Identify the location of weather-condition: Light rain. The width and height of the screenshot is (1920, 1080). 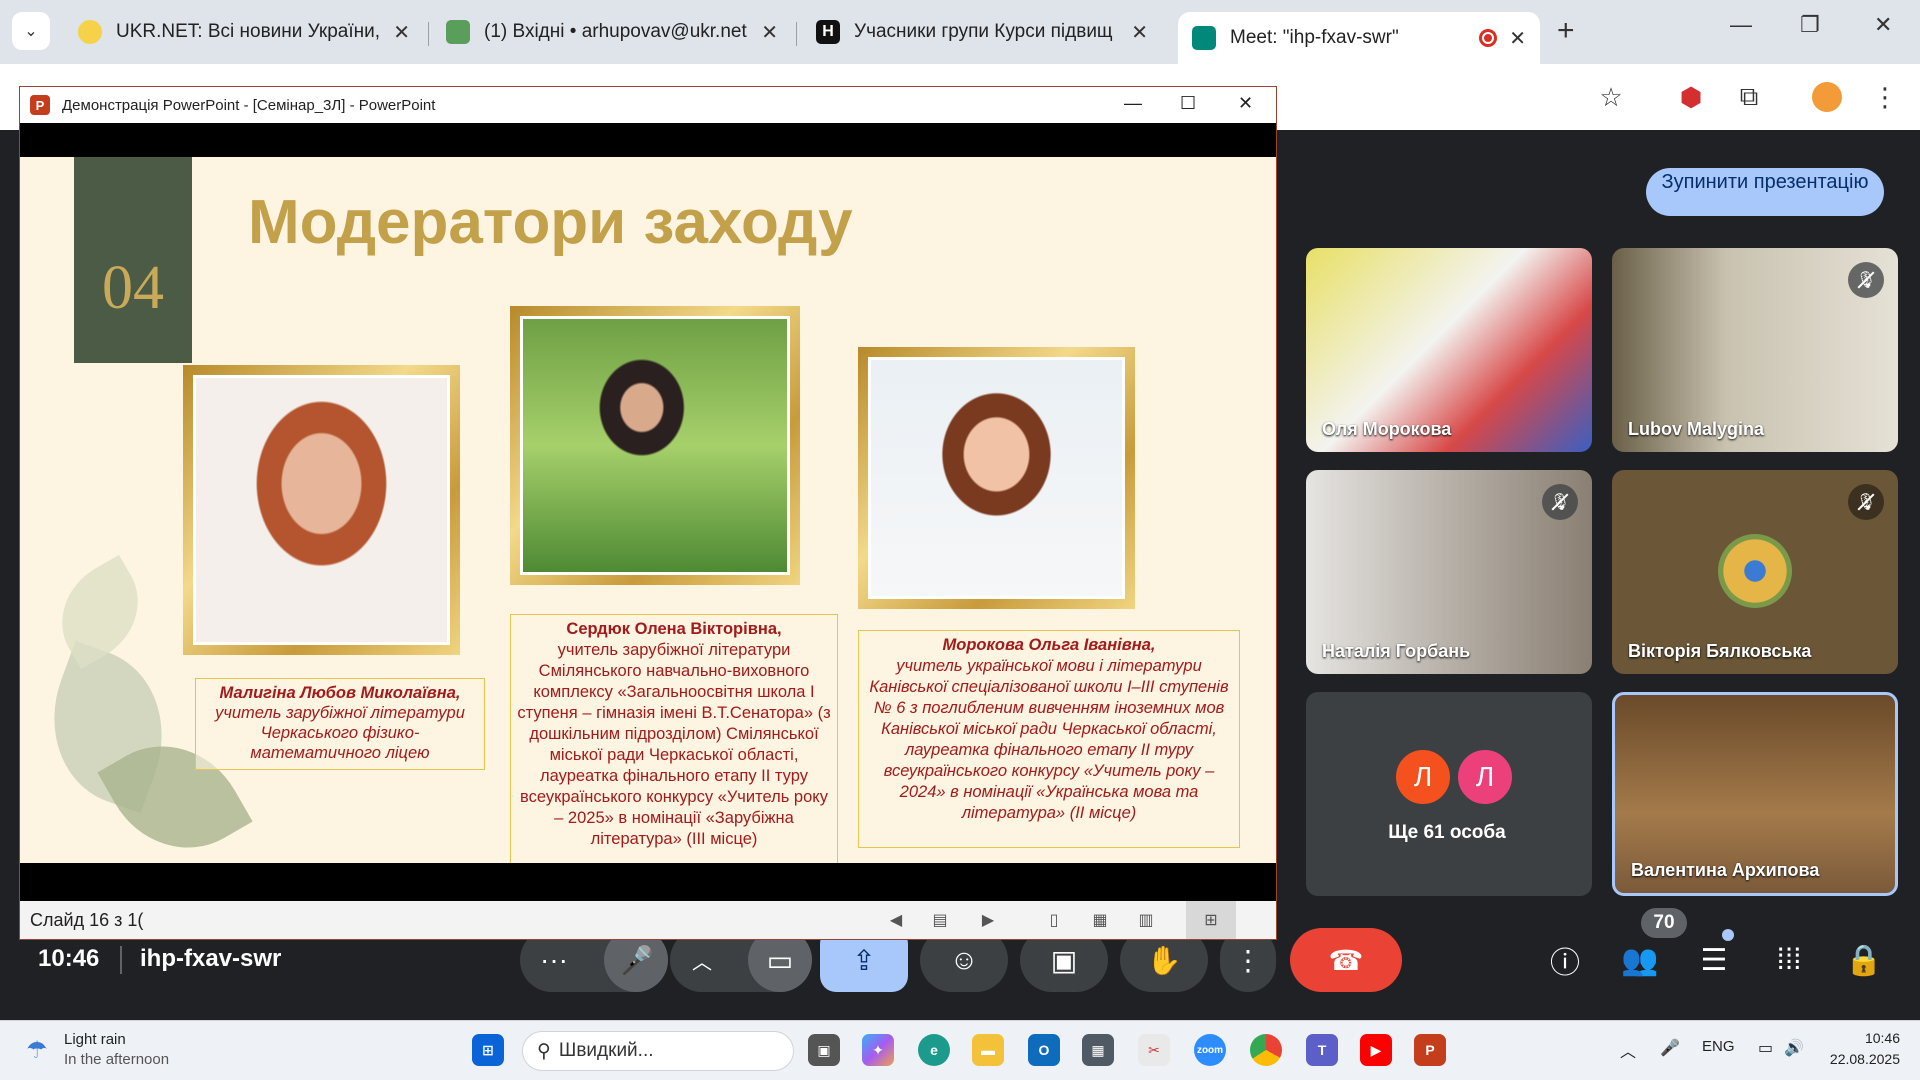
(95, 1039).